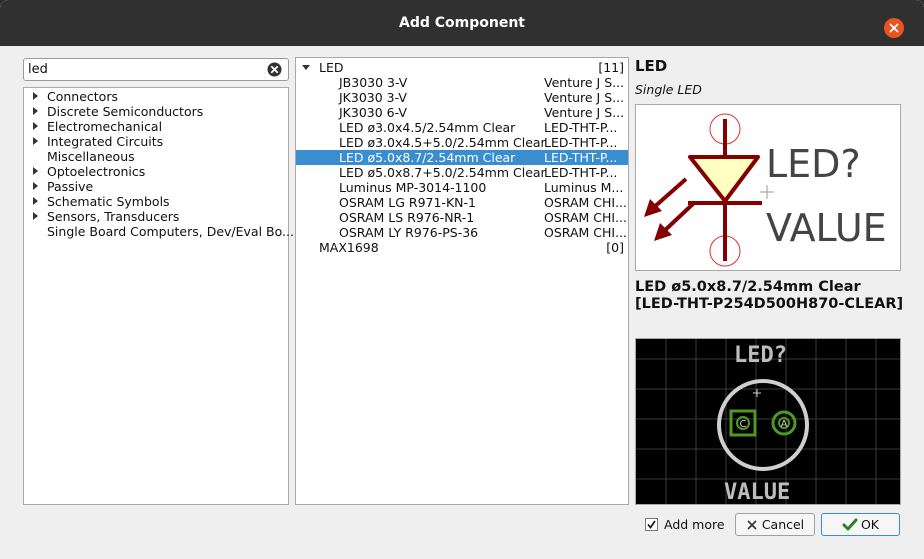 Image resolution: width=924 pixels, height=559 pixels. I want to click on add-more-checkbox, so click(651, 524).